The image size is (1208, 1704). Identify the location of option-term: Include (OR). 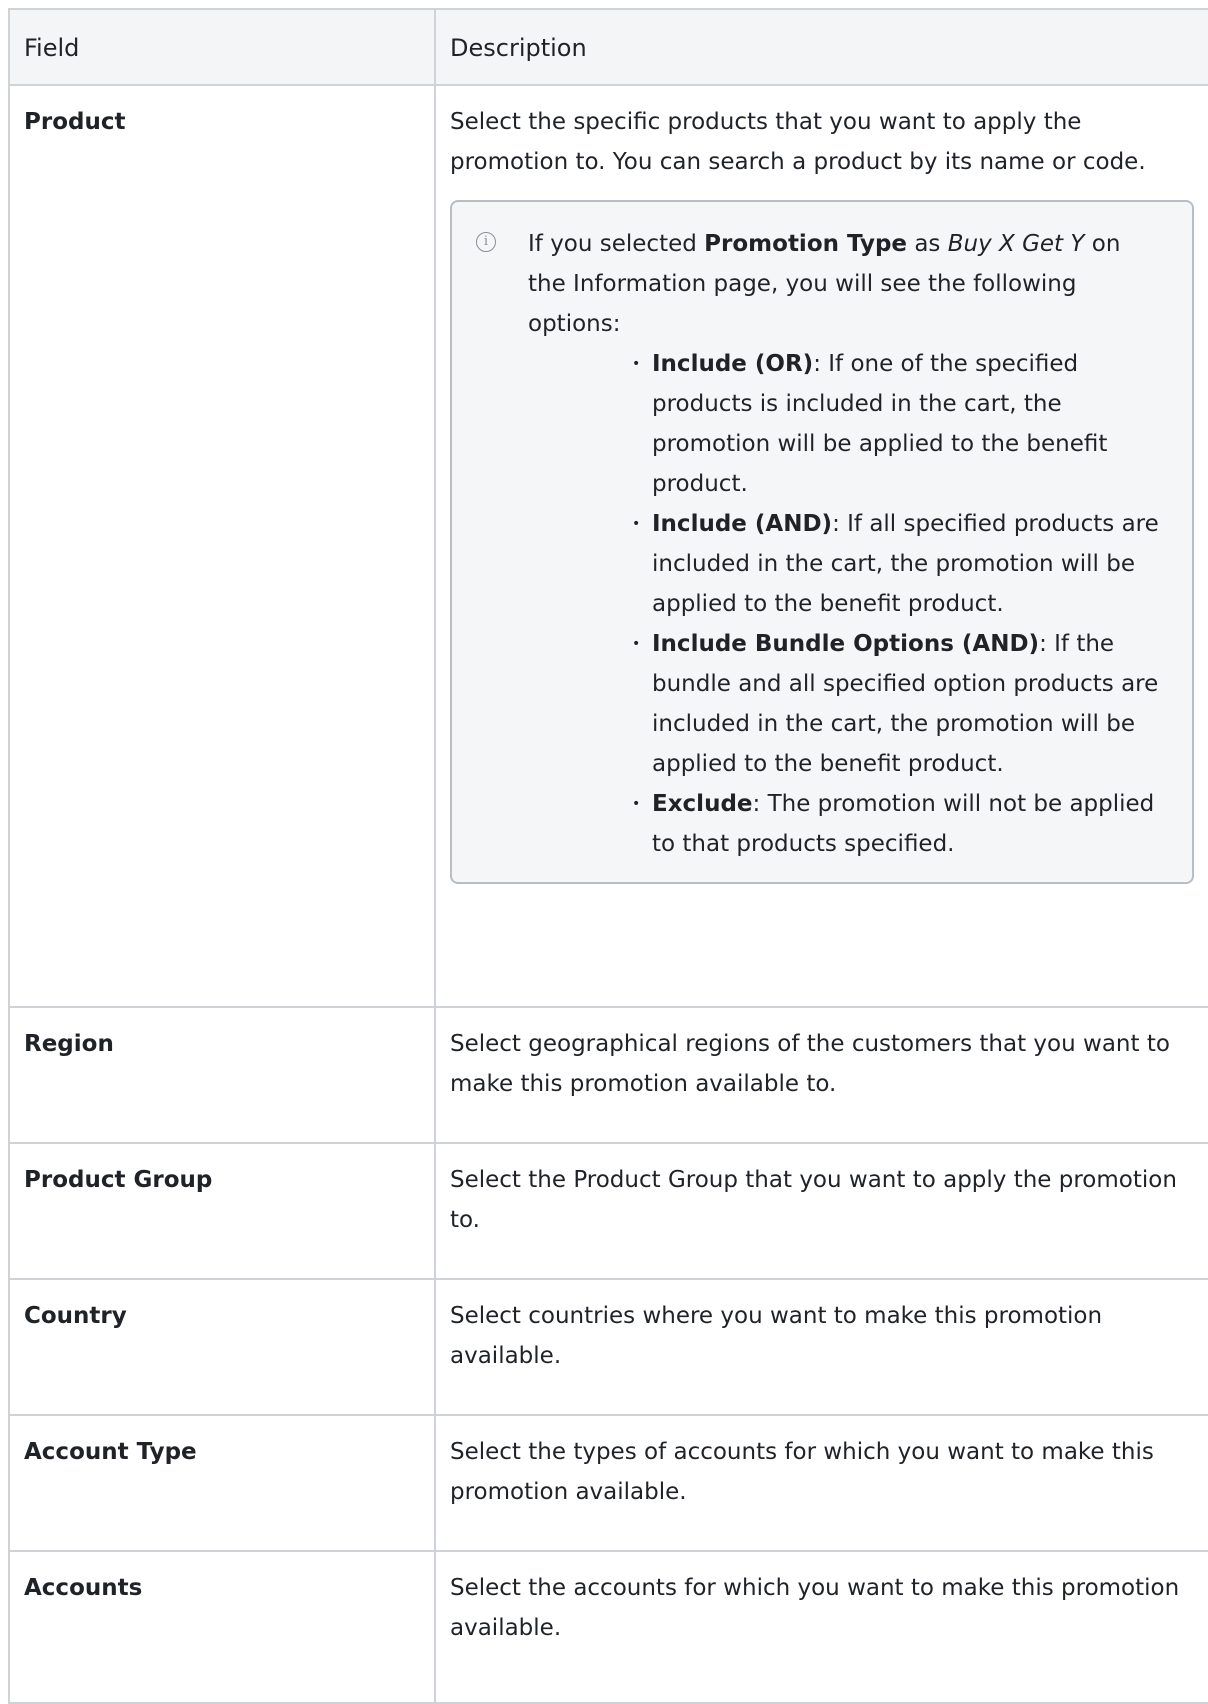
(733, 364).